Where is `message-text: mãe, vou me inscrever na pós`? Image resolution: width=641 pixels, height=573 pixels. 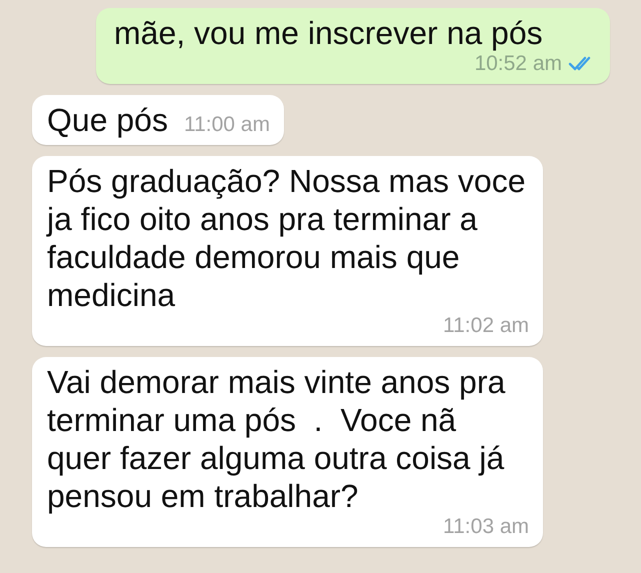
message-text: mãe, vou me inscrever na pós is located at coordinates (328, 33).